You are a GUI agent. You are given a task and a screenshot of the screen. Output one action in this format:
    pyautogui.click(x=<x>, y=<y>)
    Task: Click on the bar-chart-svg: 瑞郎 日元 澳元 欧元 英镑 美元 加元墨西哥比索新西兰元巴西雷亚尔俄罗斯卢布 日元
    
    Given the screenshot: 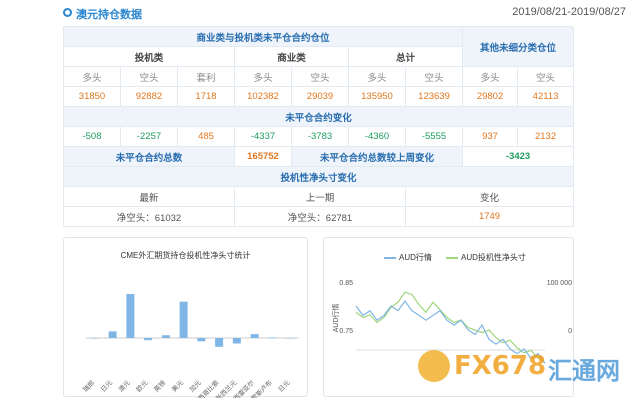 What is the action you would take?
    pyautogui.click(x=190, y=346)
    